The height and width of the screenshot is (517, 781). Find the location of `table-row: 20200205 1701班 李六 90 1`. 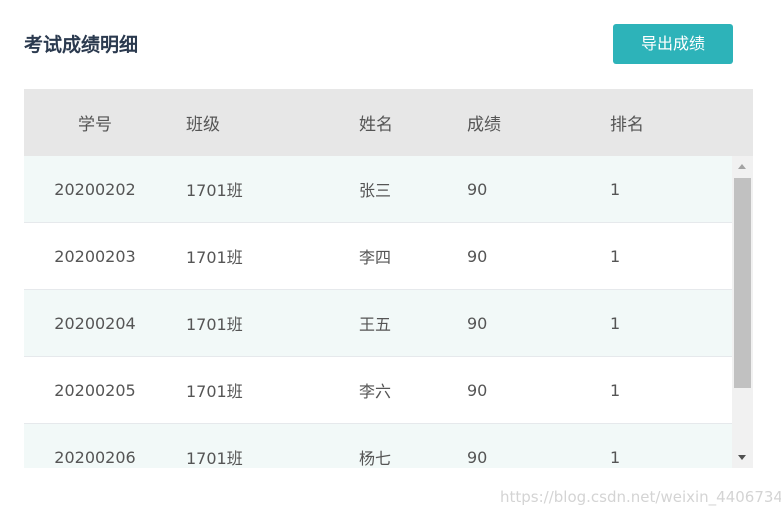

table-row: 20200205 1701班 李六 90 1 is located at coordinates (378, 390).